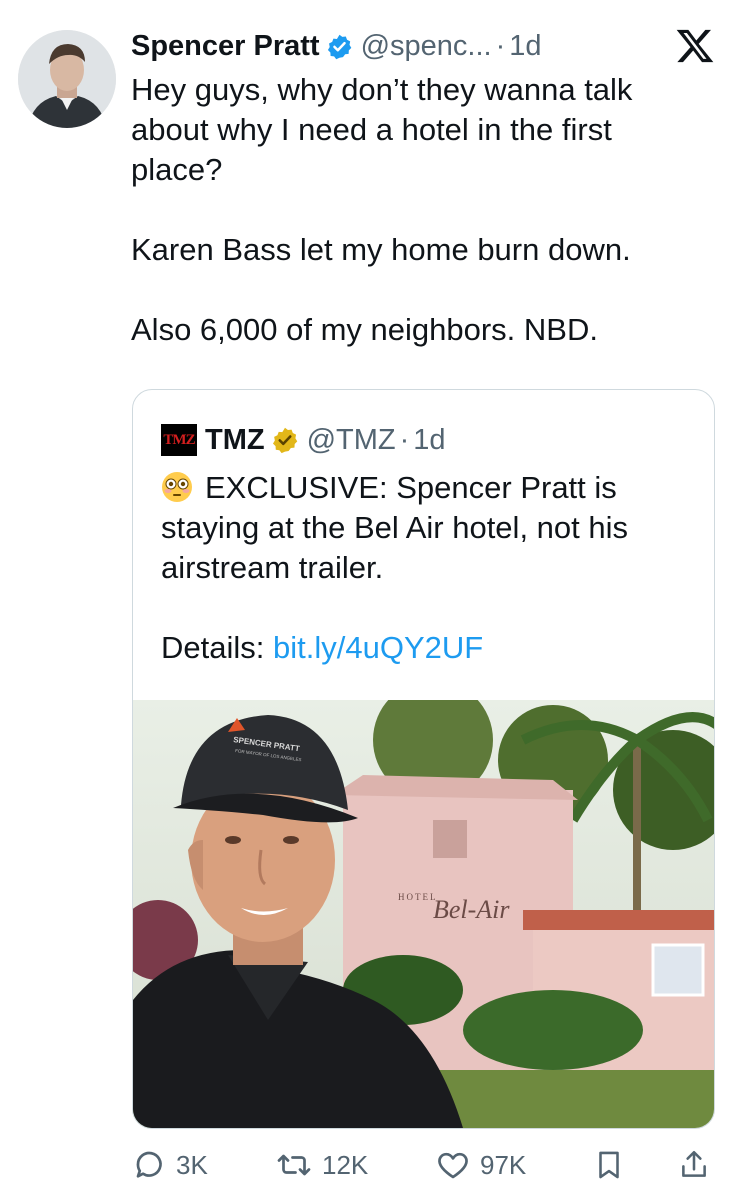 Image resolution: width=731 pixels, height=1200 pixels. Describe the element at coordinates (213, 647) in the screenshot. I see `details-label: Details:` at that location.